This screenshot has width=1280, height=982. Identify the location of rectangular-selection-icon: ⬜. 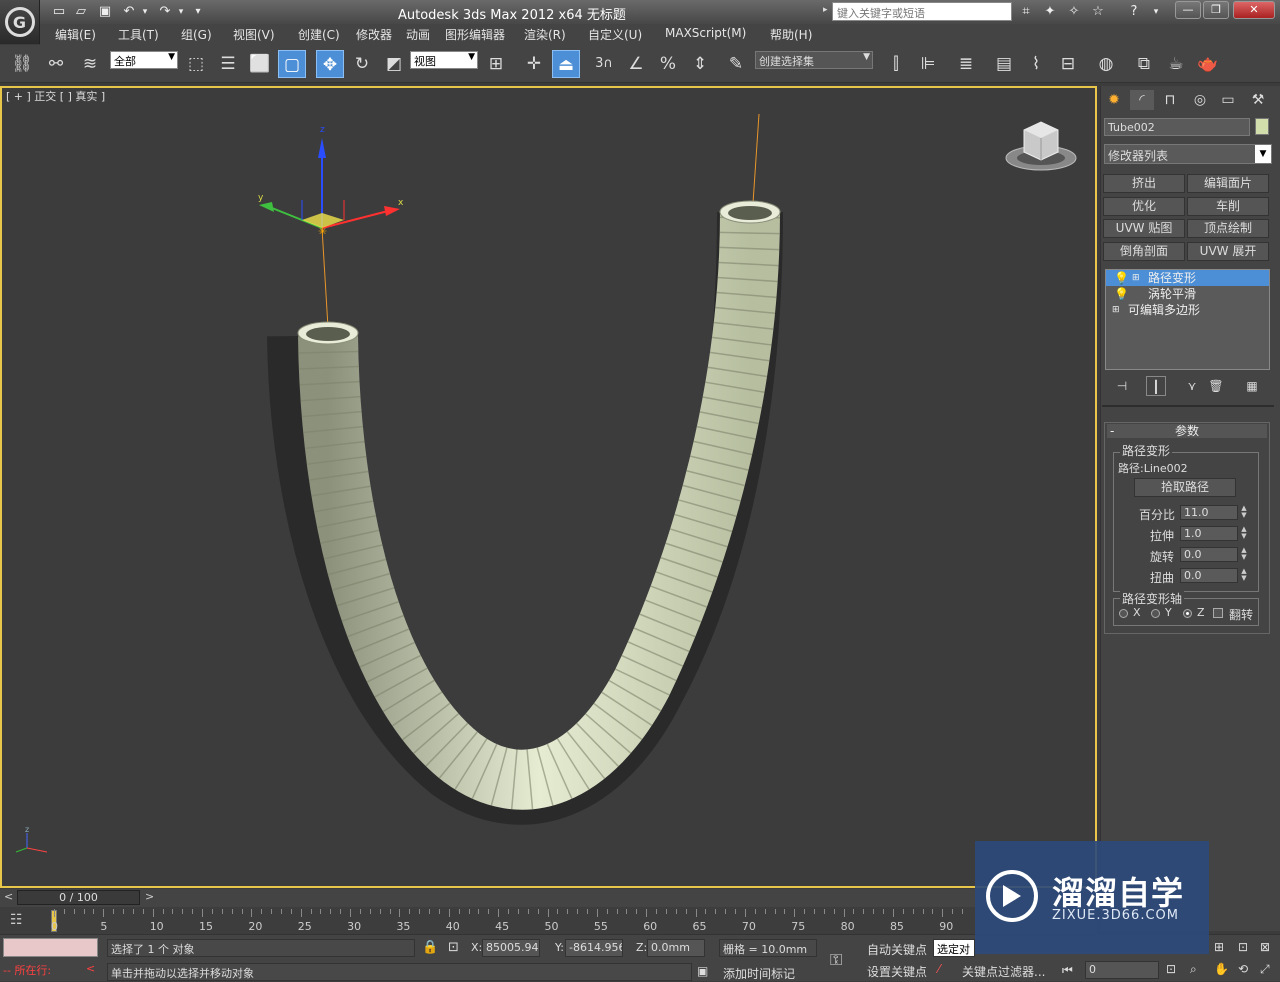
(260, 64).